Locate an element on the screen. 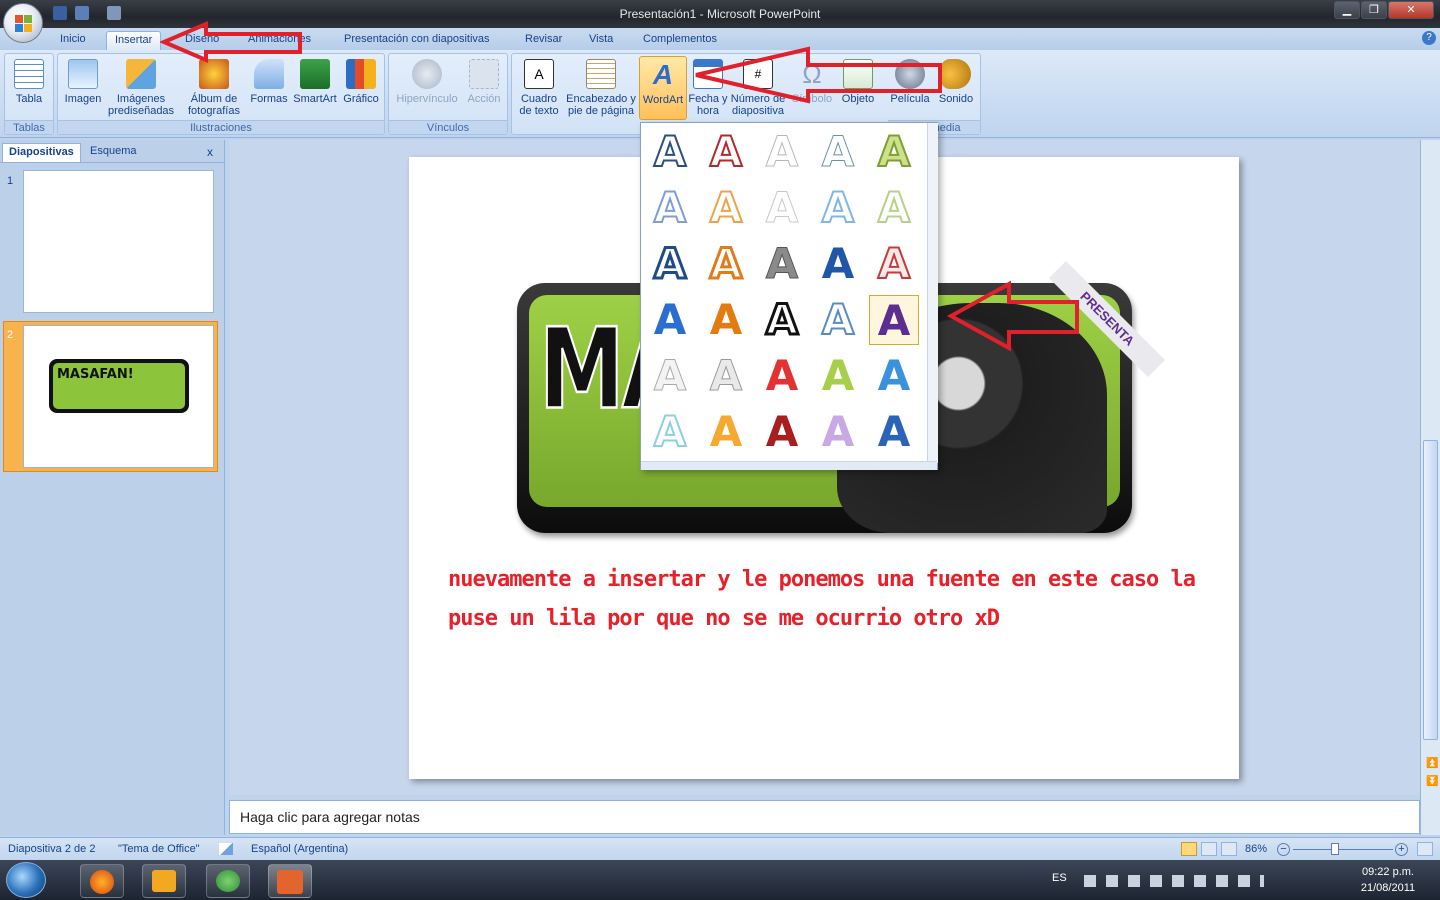 Image resolution: width=1440 pixels, height=900 pixels. fit-slide-icon is located at coordinates (1425, 849).